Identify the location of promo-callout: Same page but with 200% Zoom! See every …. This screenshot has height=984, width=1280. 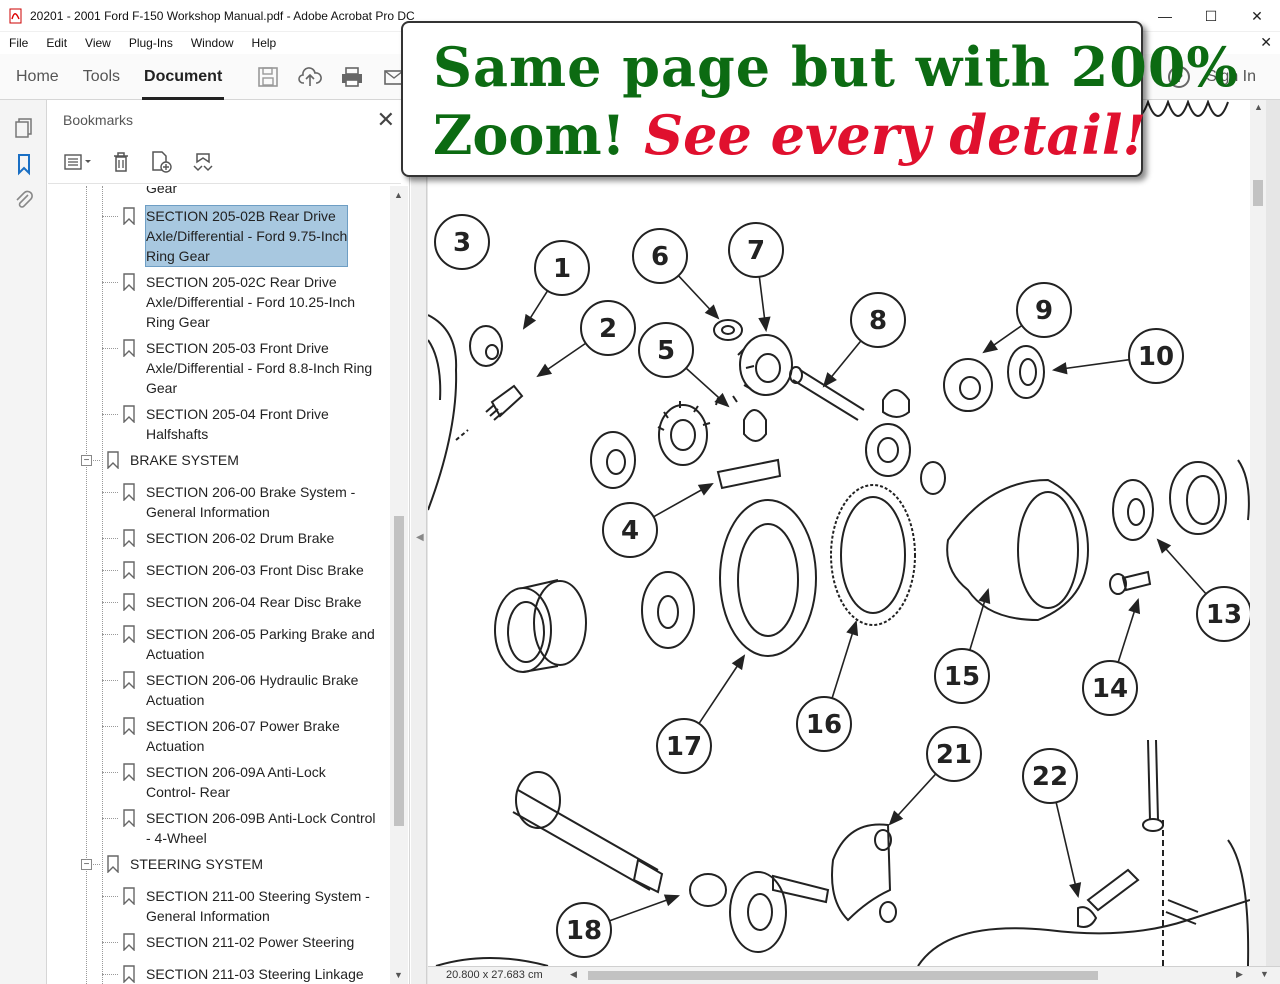
(819, 99).